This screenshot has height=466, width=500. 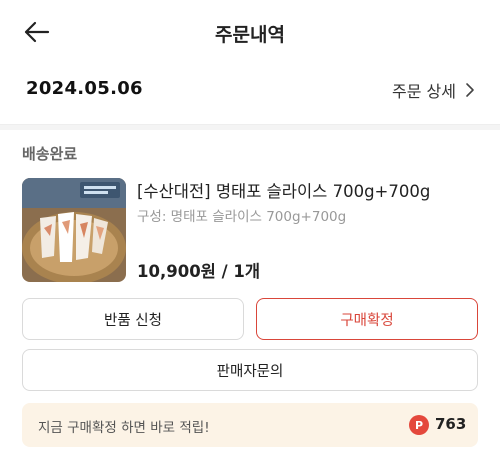 What do you see at coordinates (367, 319) in the screenshot?
I see `purchase-confirm-button: 구매확정` at bounding box center [367, 319].